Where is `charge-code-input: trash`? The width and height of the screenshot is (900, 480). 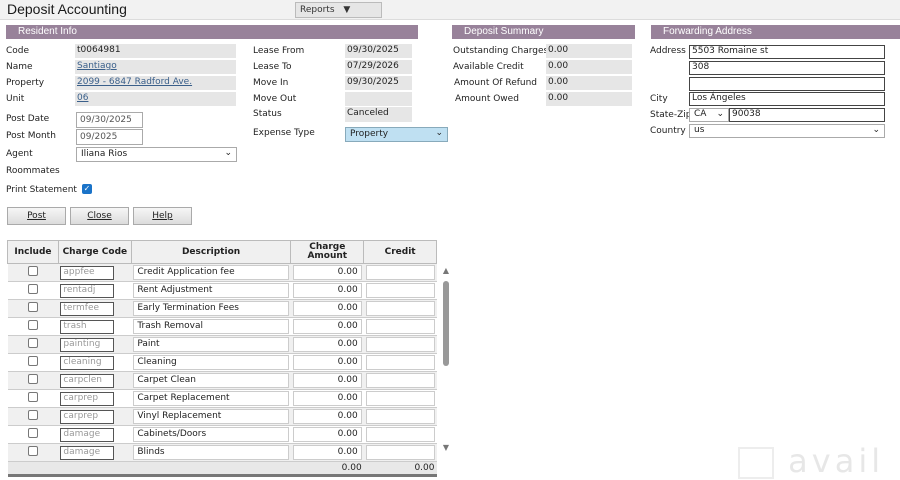 charge-code-input: trash is located at coordinates (87, 326).